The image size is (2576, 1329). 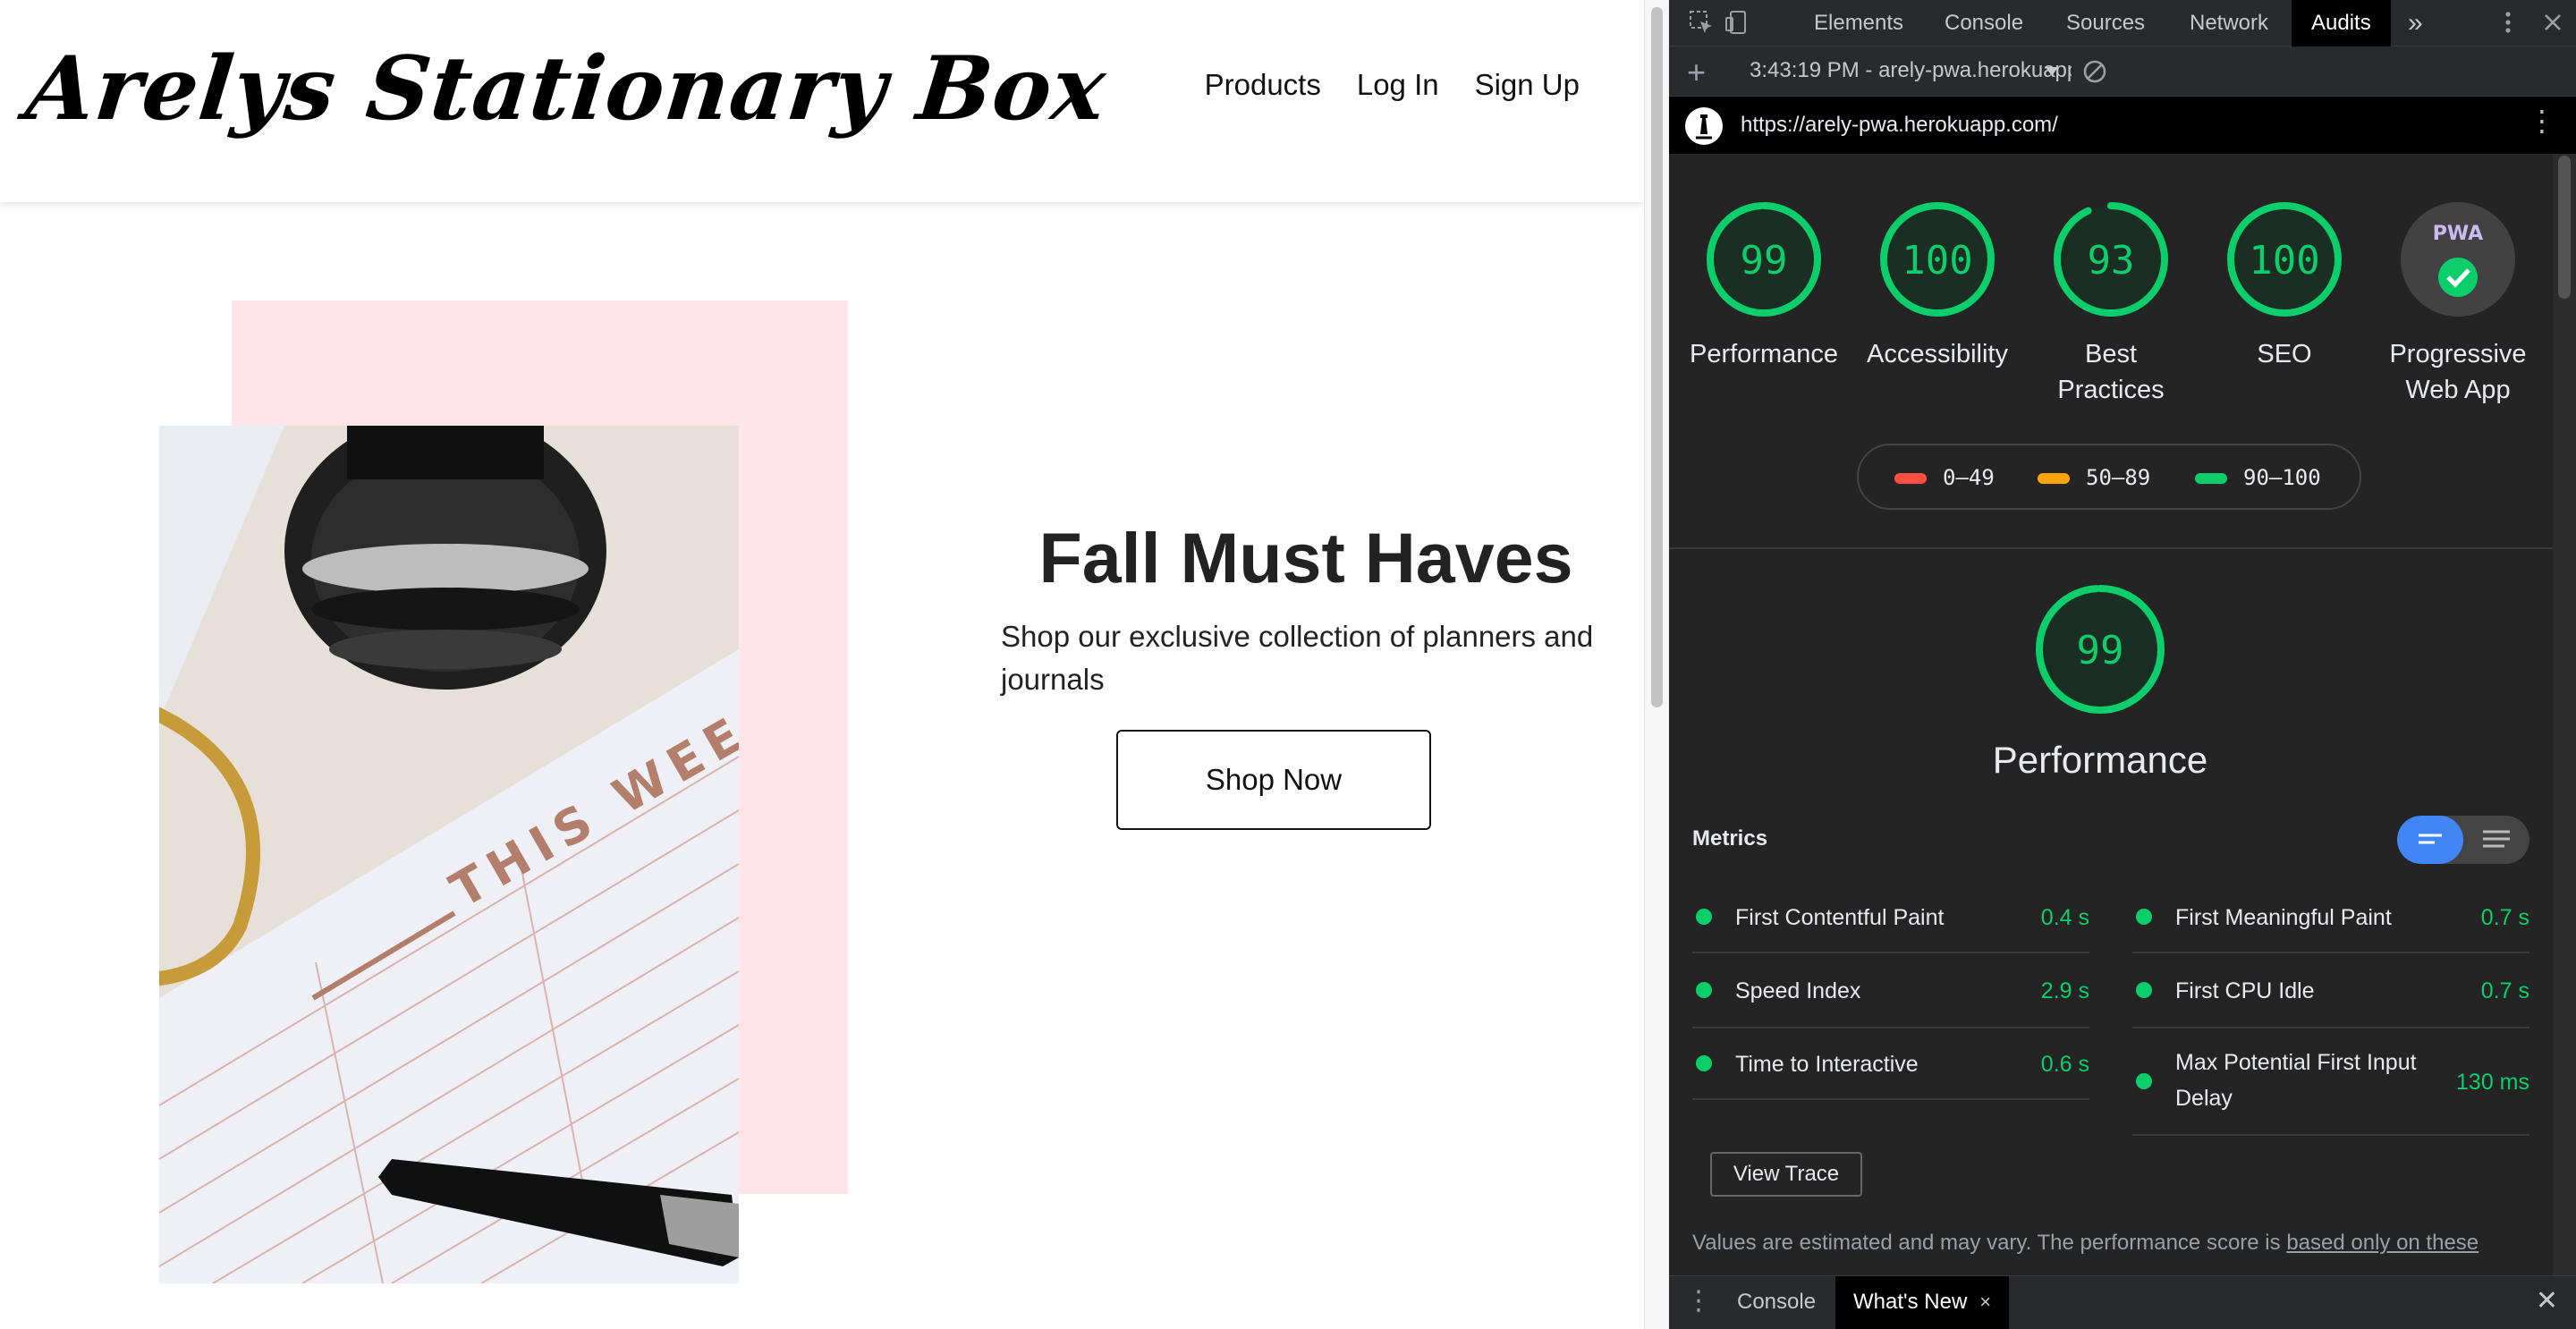 I want to click on metric-first-cpu-idle: First CPU Idle 0.7 s, so click(x=2330, y=991).